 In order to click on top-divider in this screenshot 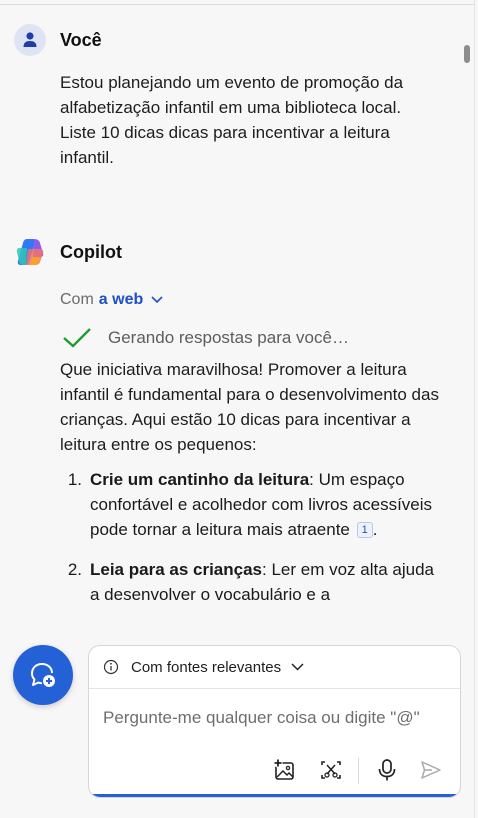, I will do `click(237, 4)`.